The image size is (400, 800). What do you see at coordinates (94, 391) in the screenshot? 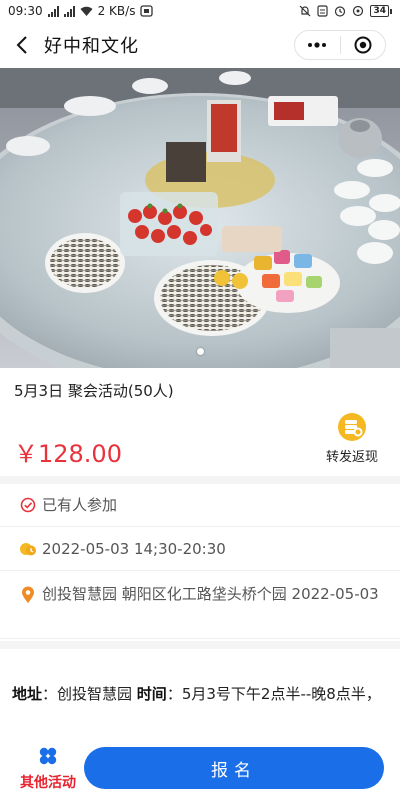
I see `event-title: 5月3日 聚会活动(50人)` at bounding box center [94, 391].